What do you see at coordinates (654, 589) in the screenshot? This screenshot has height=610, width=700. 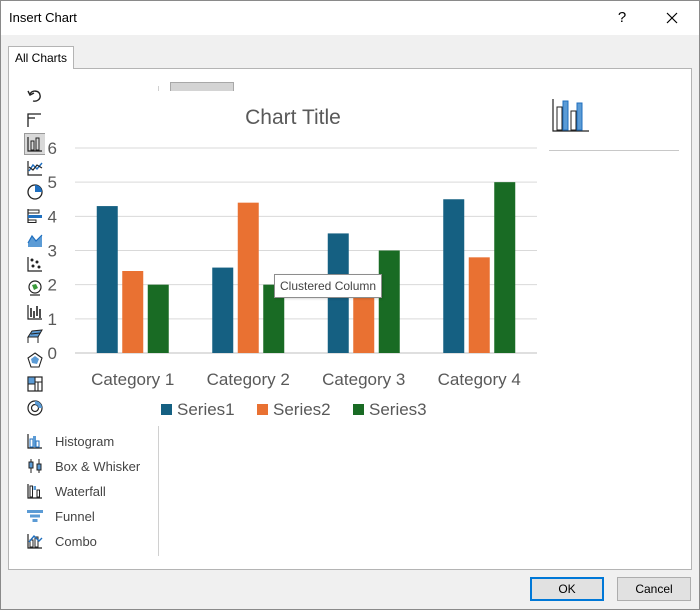 I see `cancel-button: Cancel` at bounding box center [654, 589].